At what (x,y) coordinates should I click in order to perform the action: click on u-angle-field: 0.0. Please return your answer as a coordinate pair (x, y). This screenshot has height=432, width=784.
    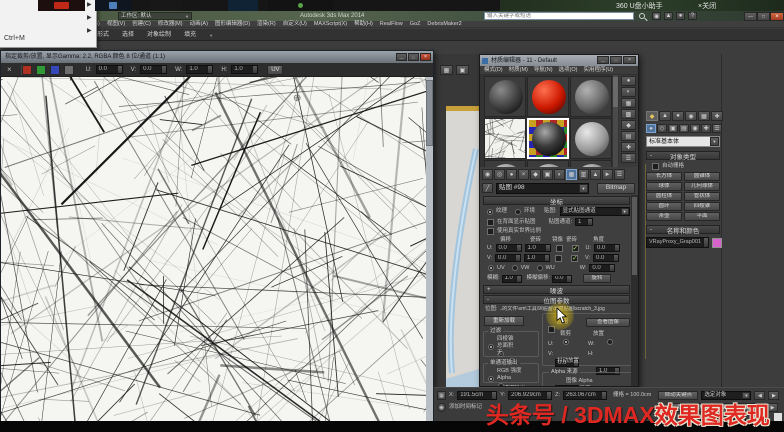
    Looking at the image, I should click on (607, 248).